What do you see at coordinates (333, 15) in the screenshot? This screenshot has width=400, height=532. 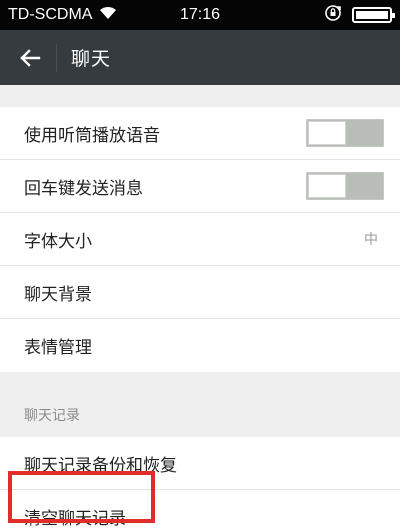 I see `rotation-lock-icon` at bounding box center [333, 15].